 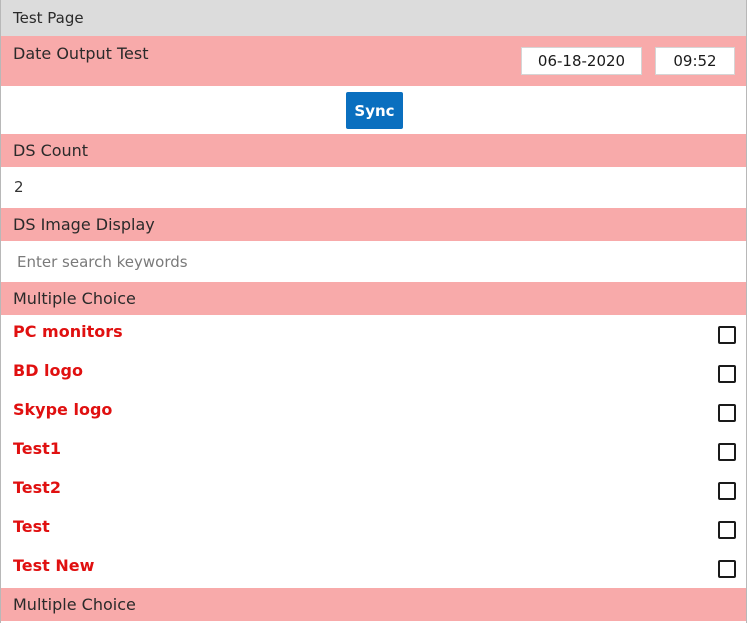 I want to click on multiple-choice-header-2: Multiple Choice, so click(x=373, y=604).